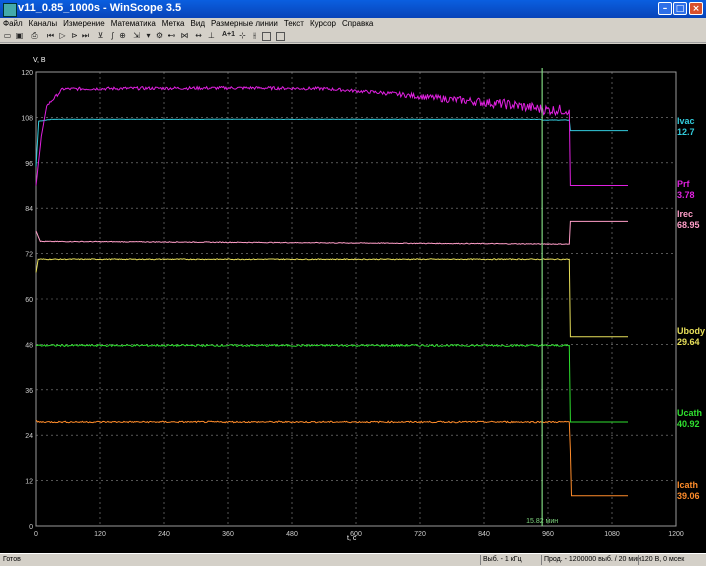 The height and width of the screenshot is (566, 706). I want to click on time-cursor: 15.82 мин, so click(542, 297).